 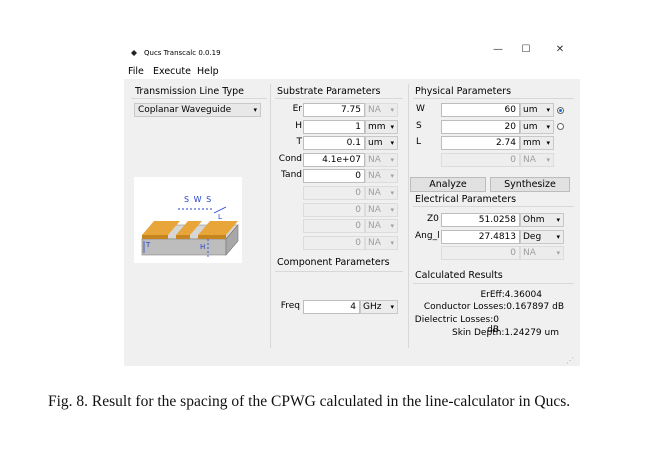 What do you see at coordinates (372, 307) in the screenshot?
I see `freq-unit-value: GHz` at bounding box center [372, 307].